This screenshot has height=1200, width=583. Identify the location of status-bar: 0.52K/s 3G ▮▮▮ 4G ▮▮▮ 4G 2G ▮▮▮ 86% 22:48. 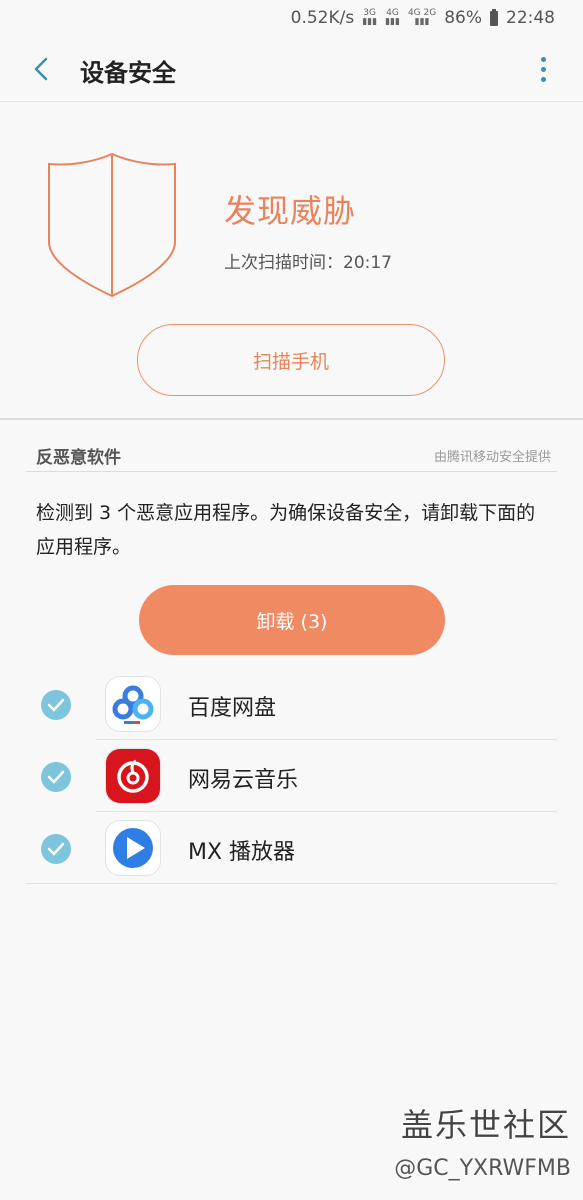
(291, 18).